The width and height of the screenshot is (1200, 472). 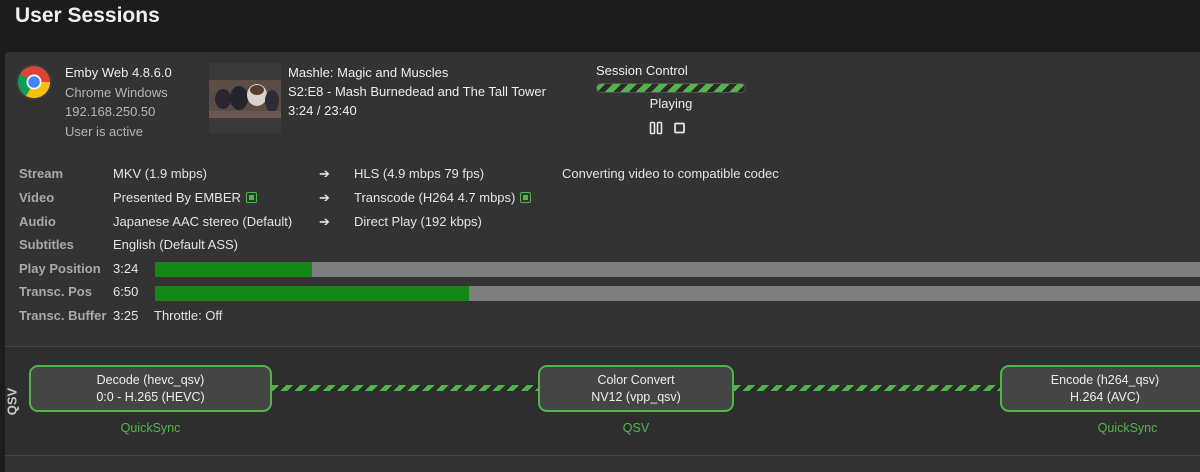 What do you see at coordinates (671, 103) in the screenshot?
I see `playback-state: Playing` at bounding box center [671, 103].